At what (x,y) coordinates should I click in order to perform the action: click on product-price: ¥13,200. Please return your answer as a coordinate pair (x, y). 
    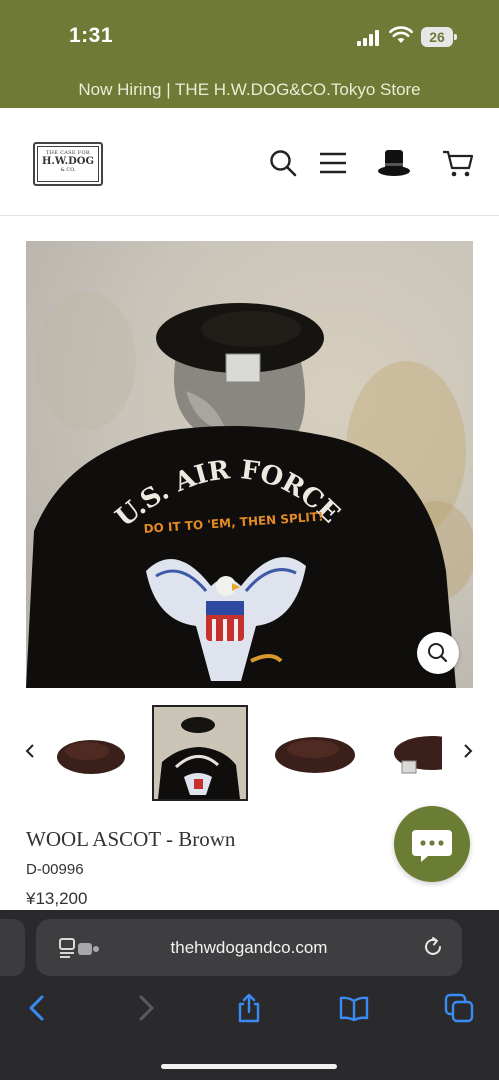
    Looking at the image, I should click on (57, 898).